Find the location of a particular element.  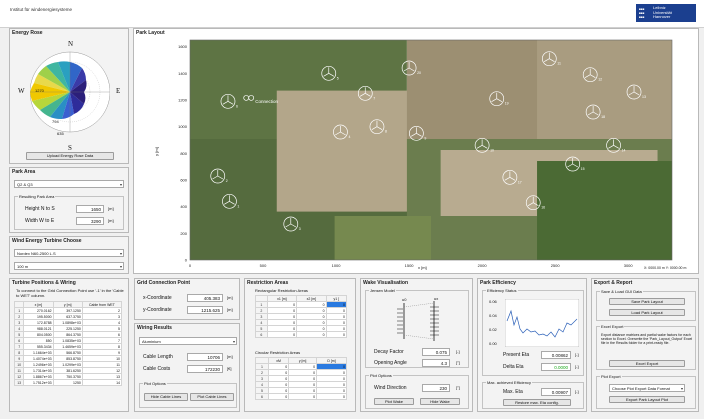

circ-restriction-table: xM y [m] D [m] 100020003000400050006000 is located at coordinates (300, 378).